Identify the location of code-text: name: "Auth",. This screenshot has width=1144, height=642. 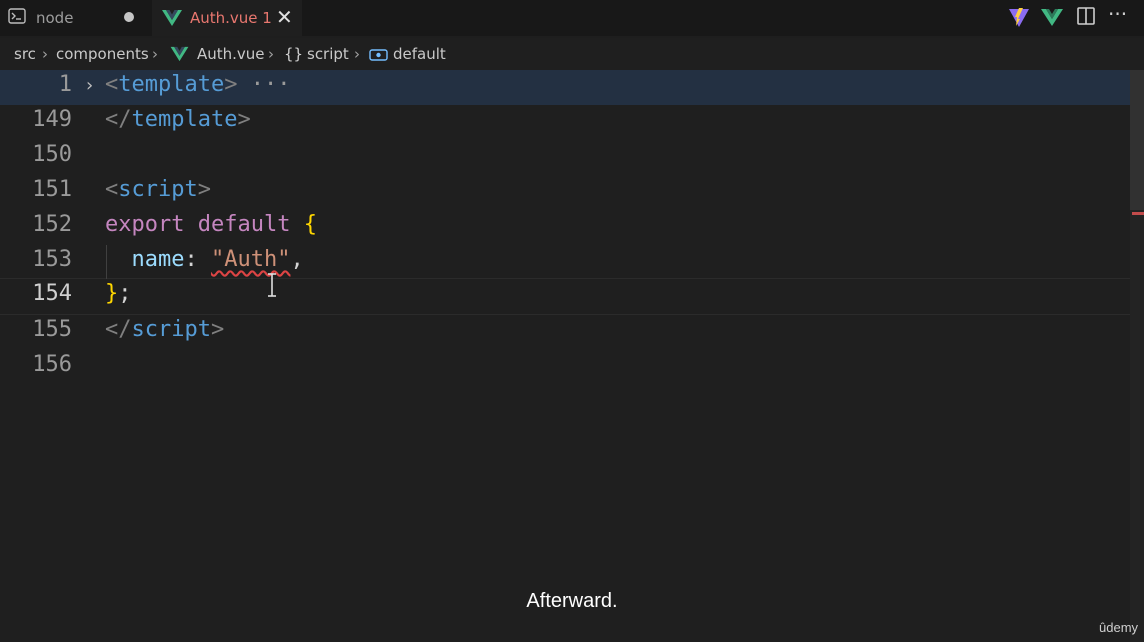
(204, 259).